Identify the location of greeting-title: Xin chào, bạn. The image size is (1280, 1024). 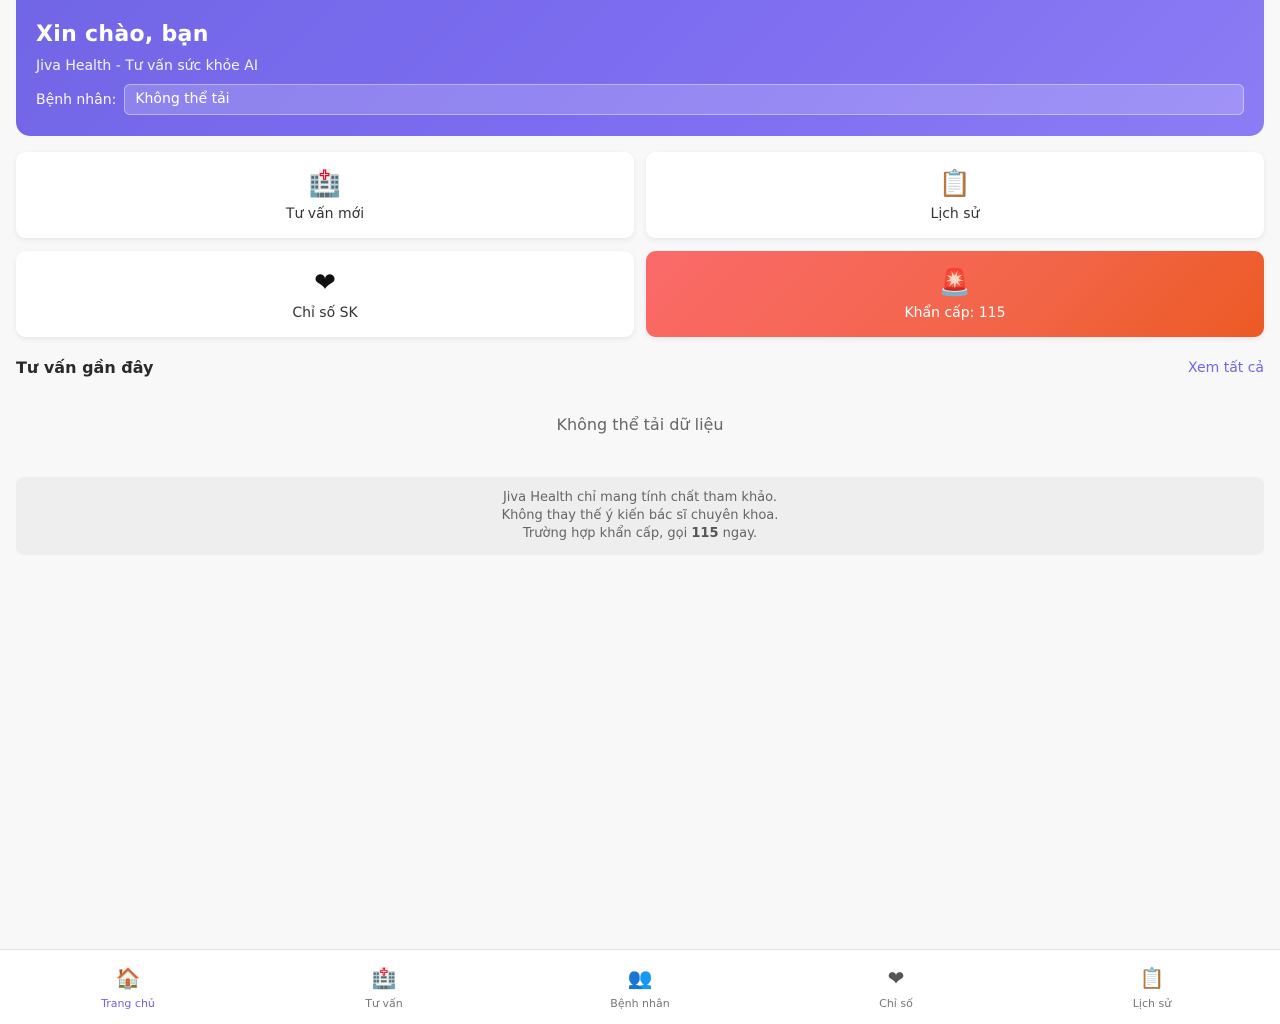
(122, 34).